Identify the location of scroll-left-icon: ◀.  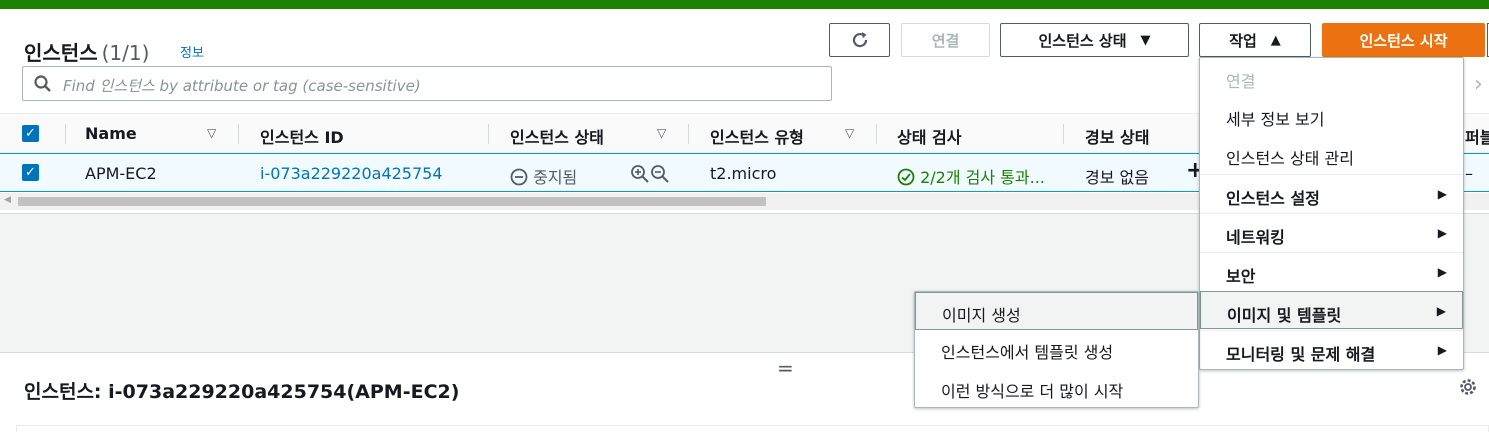
(7, 200).